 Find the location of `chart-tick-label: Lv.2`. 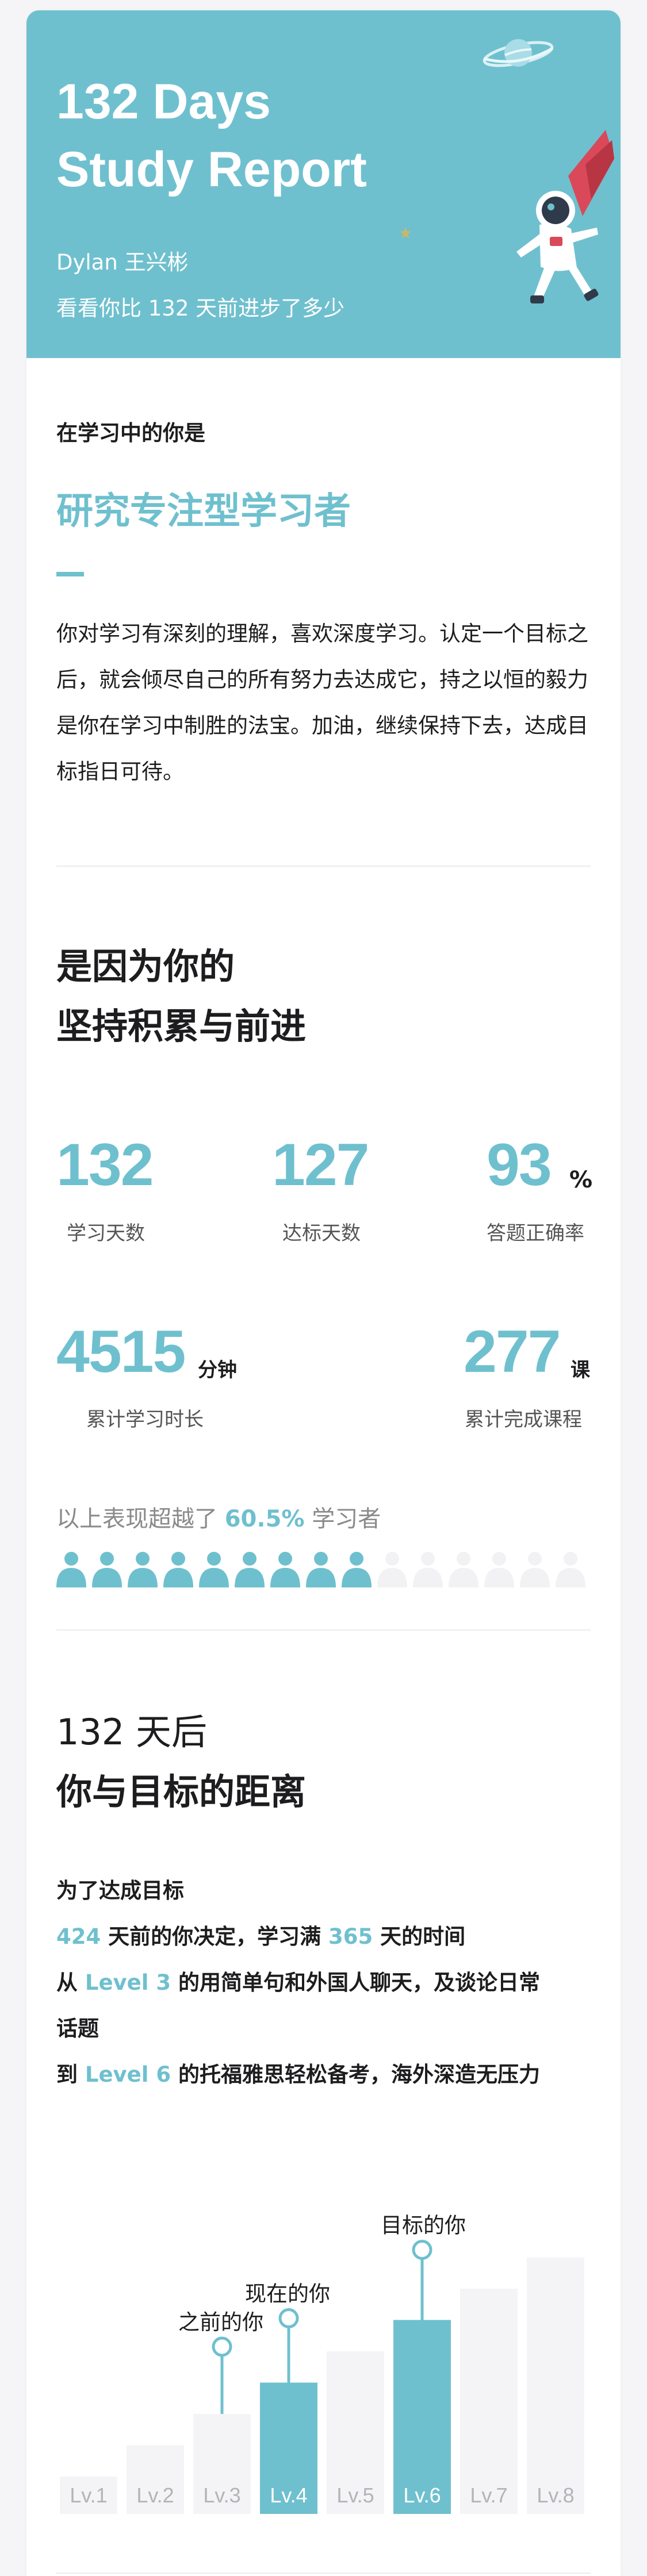

chart-tick-label: Lv.2 is located at coordinates (155, 2495).